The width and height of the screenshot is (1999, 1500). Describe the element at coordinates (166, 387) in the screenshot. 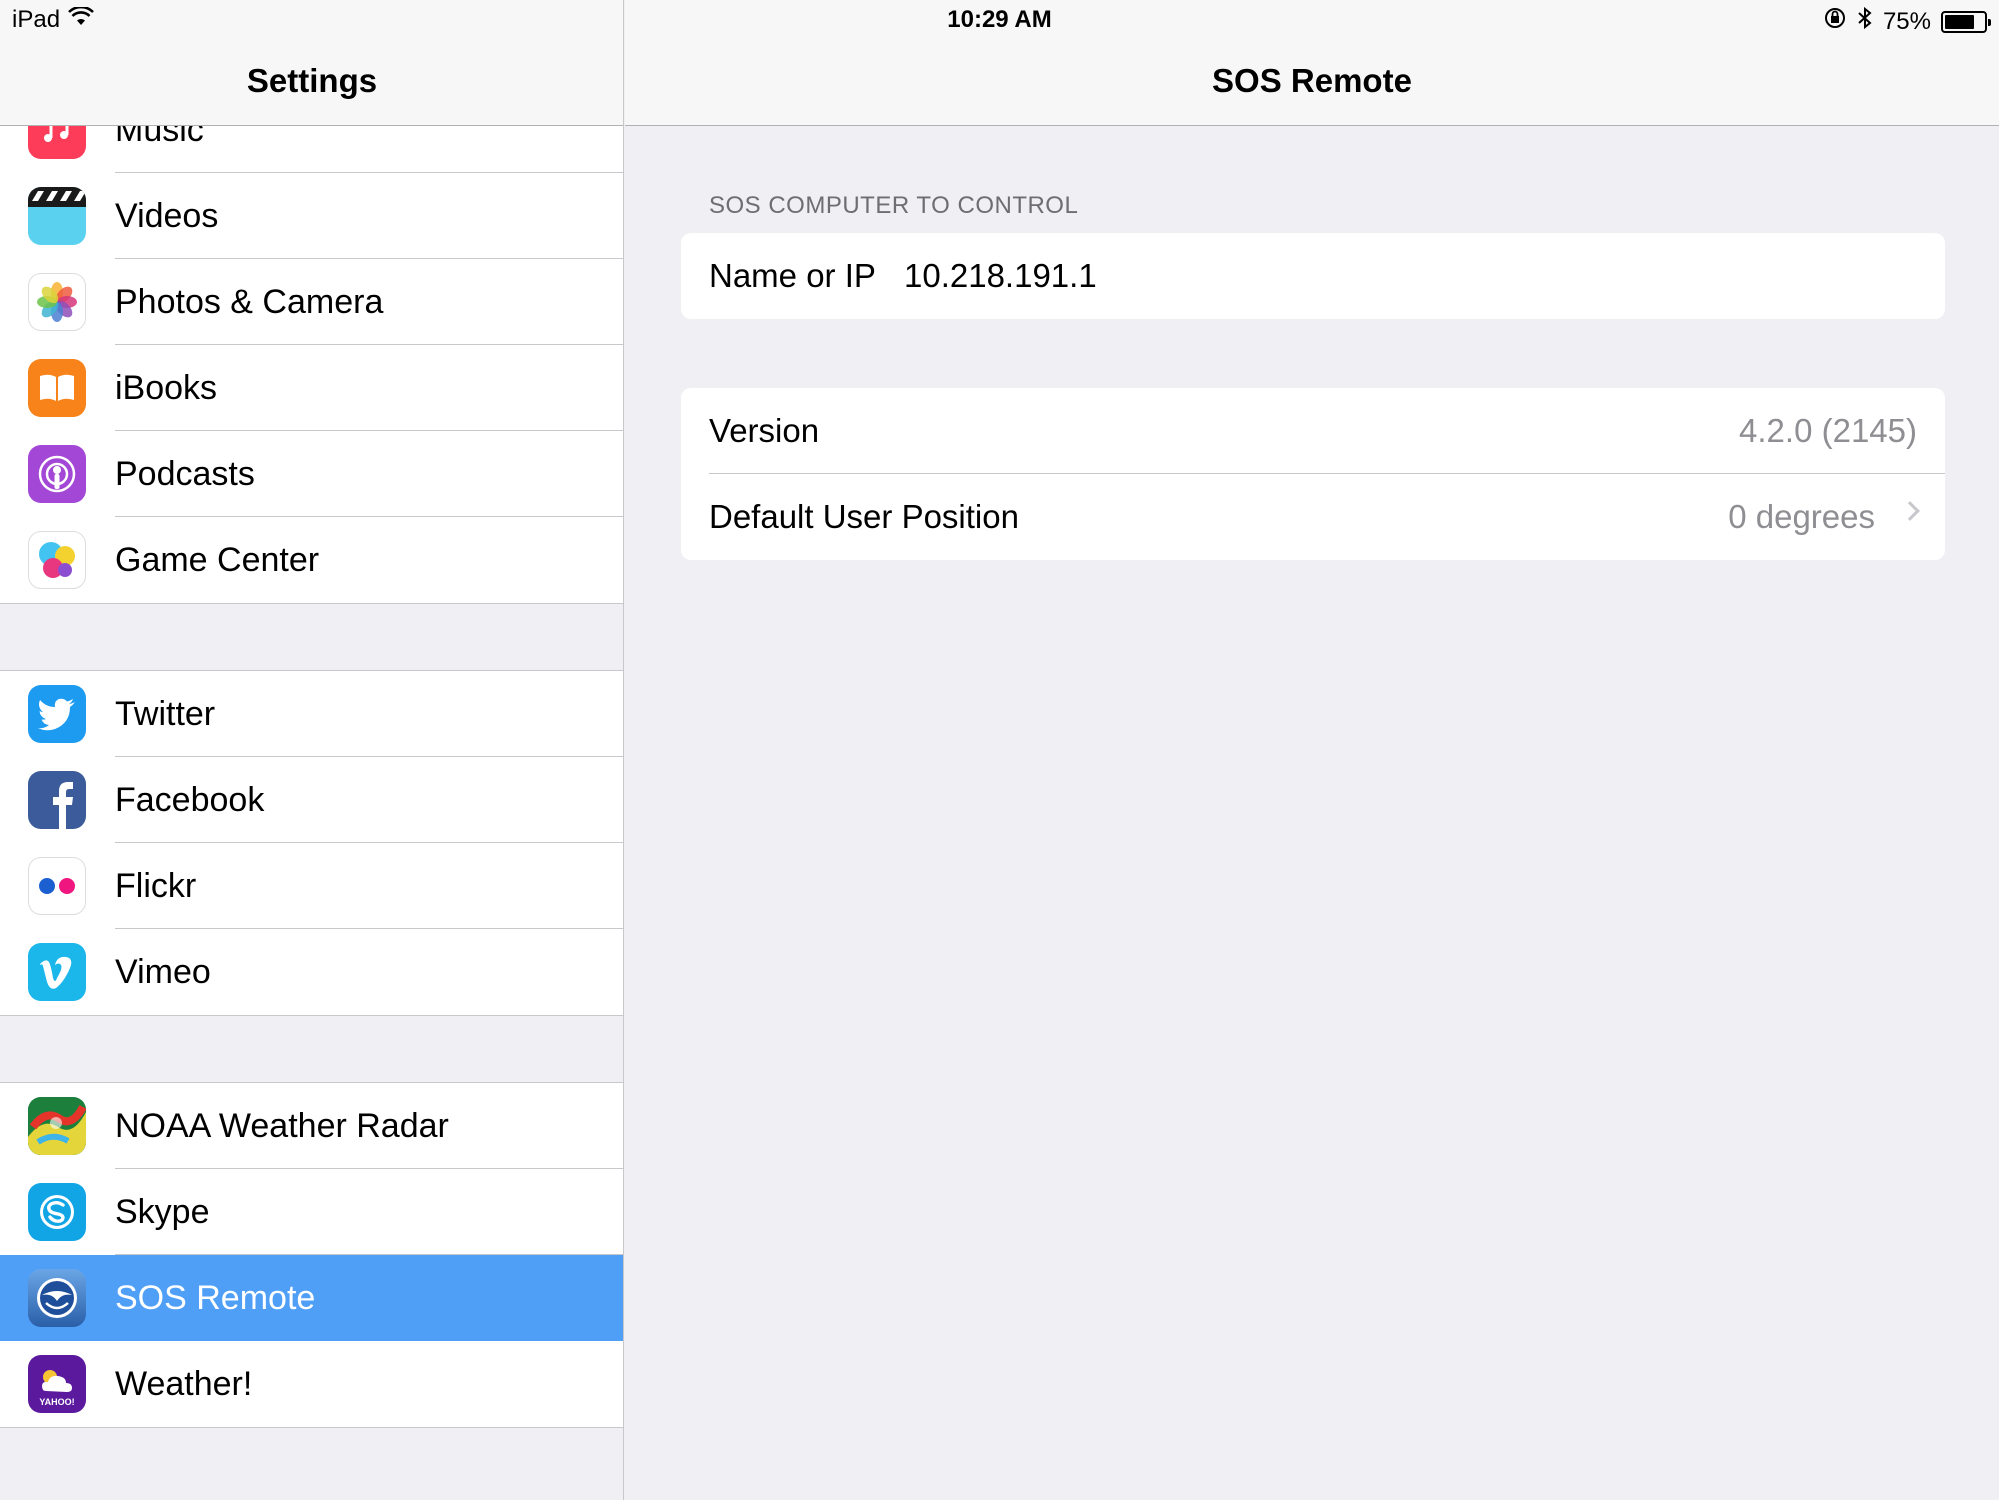

I see `sidebar-item-label: iBooks` at that location.